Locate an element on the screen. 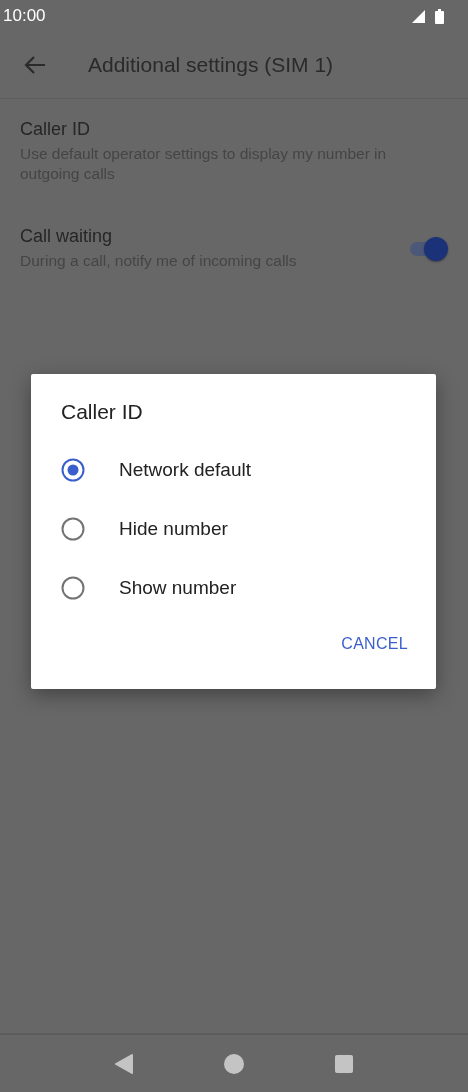 The height and width of the screenshot is (1092, 468). recents-icon is located at coordinates (343, 1063).